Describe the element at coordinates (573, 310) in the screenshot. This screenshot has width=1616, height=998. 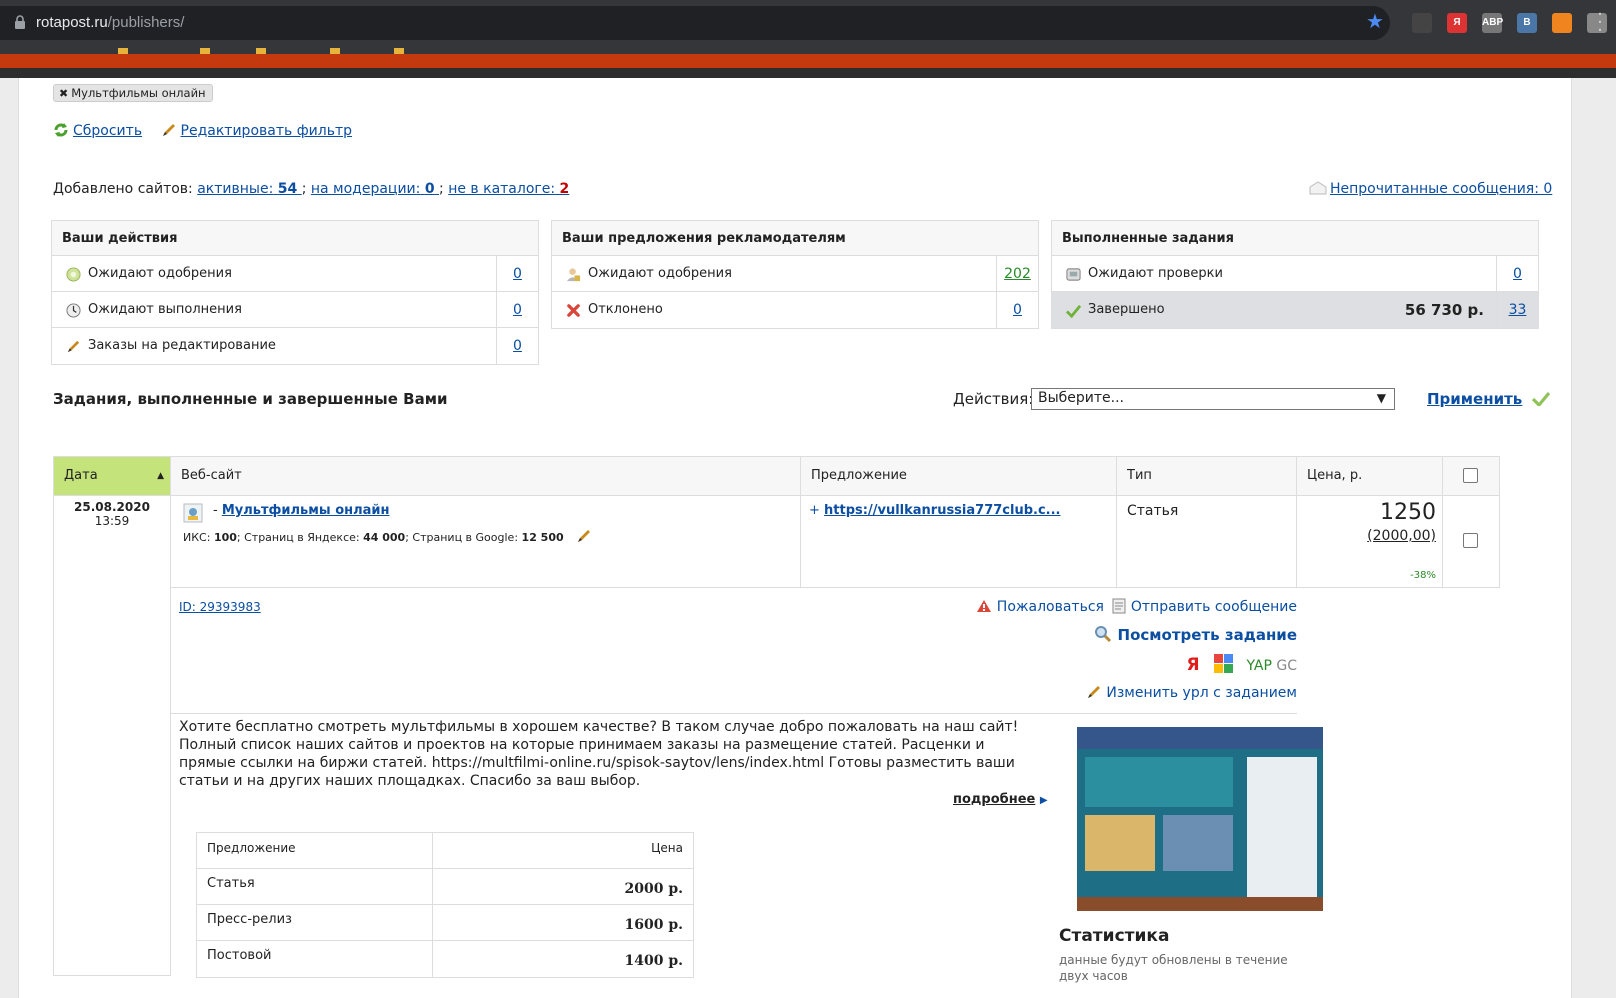
I see `reject-icon` at that location.